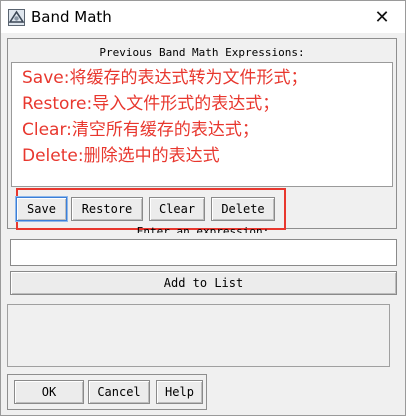 This screenshot has height=417, width=407. Describe the element at coordinates (202, 52) in the screenshot. I see `previous-expressions-label: Previous Band Math Expressions:` at that location.